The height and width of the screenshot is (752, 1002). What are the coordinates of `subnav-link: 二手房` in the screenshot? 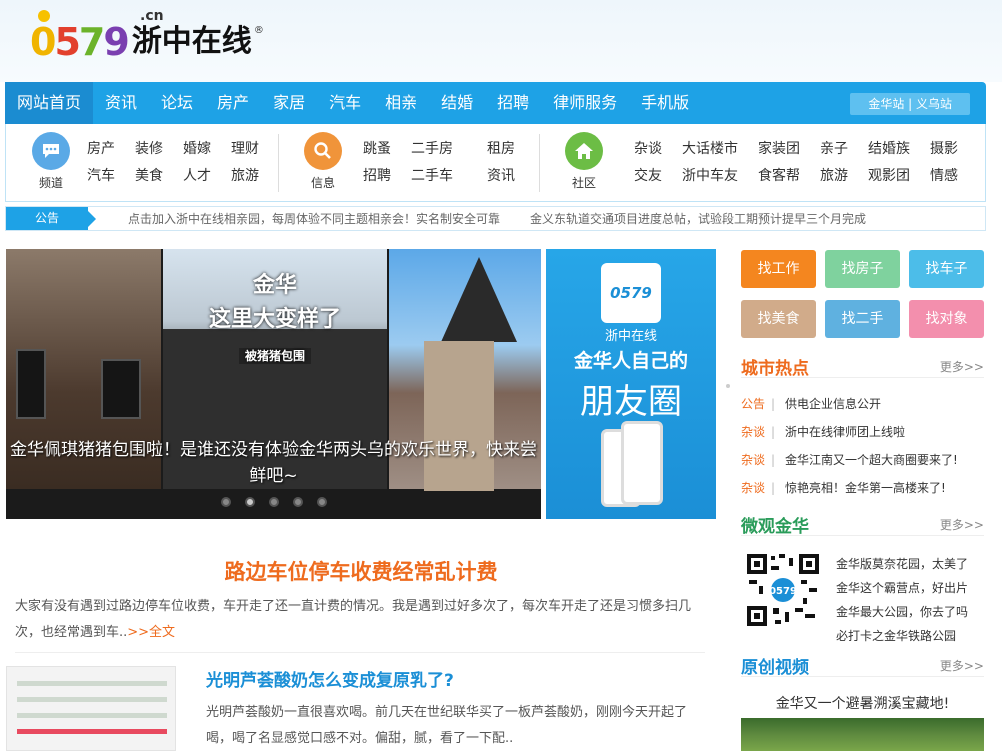 It's located at (449, 149).